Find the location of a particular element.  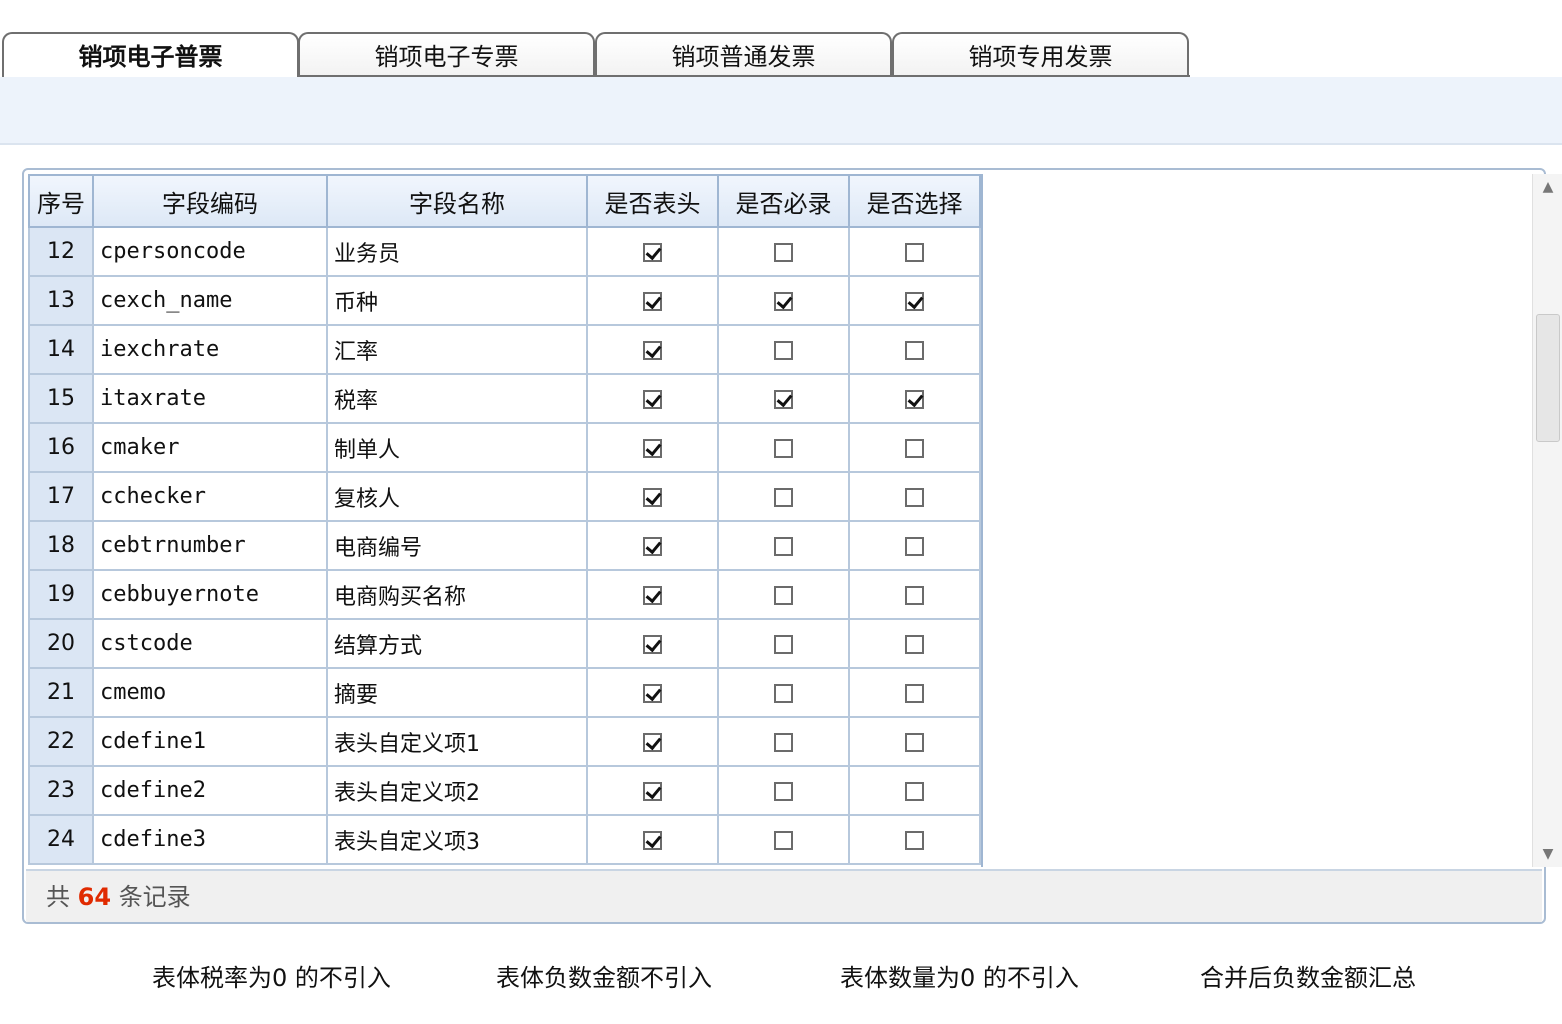

table-row: 22 cdefine1 表头自定义项1 is located at coordinates (504, 741).